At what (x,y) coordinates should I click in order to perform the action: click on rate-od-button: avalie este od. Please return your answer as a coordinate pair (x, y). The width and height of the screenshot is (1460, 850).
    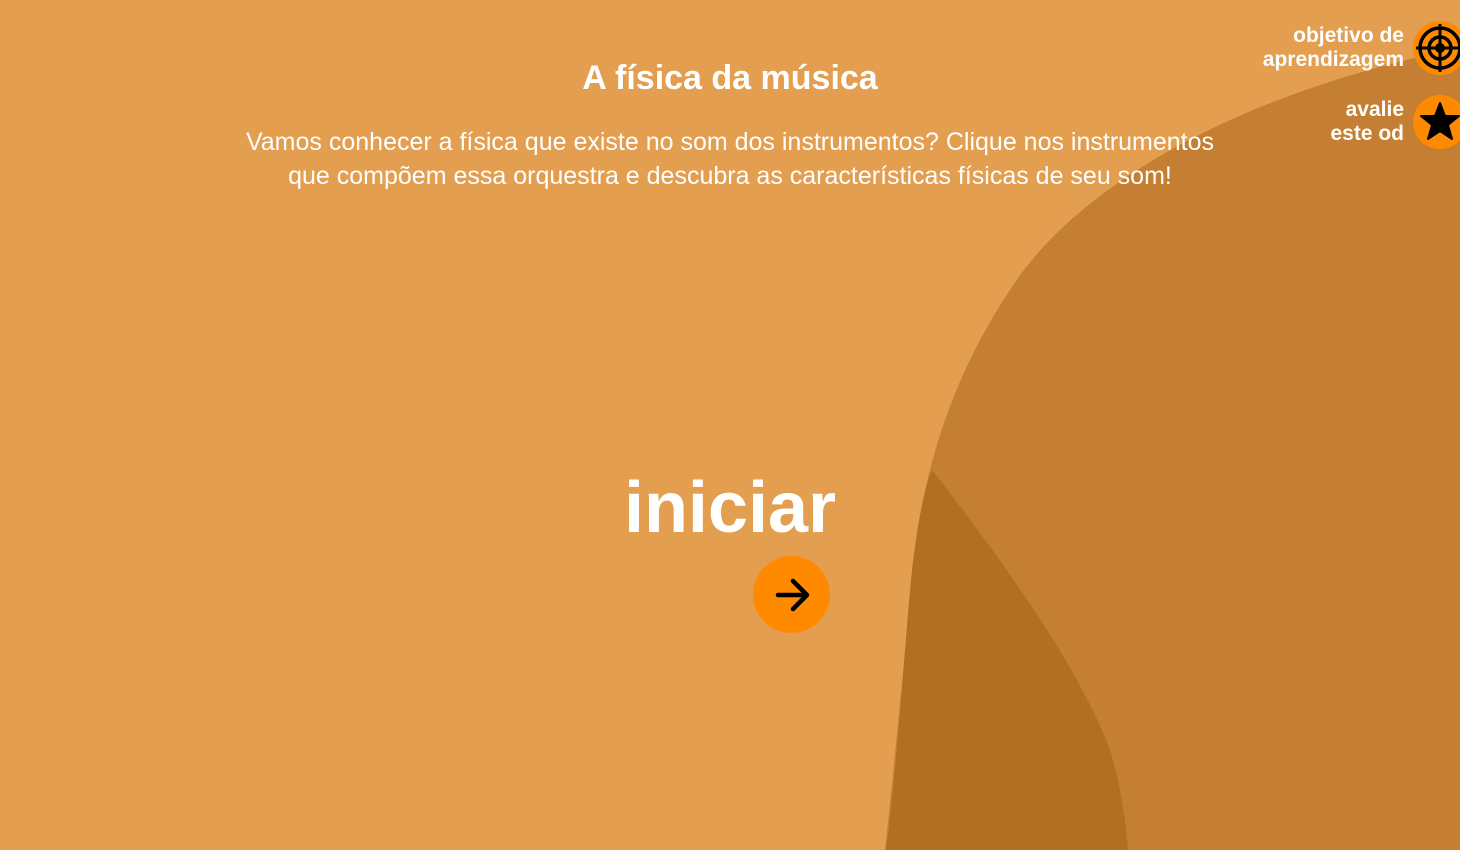
    Looking at the image, I should click on (1395, 122).